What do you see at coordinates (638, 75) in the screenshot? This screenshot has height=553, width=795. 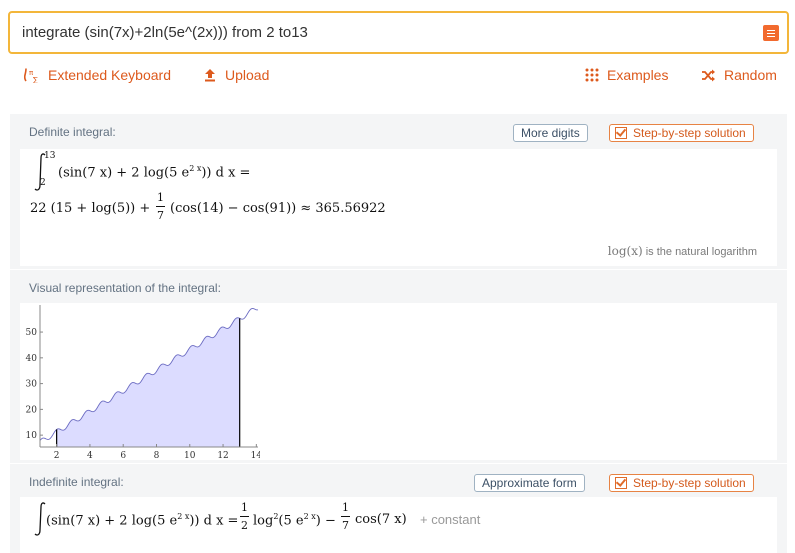 I see `examples-label: Examples` at bounding box center [638, 75].